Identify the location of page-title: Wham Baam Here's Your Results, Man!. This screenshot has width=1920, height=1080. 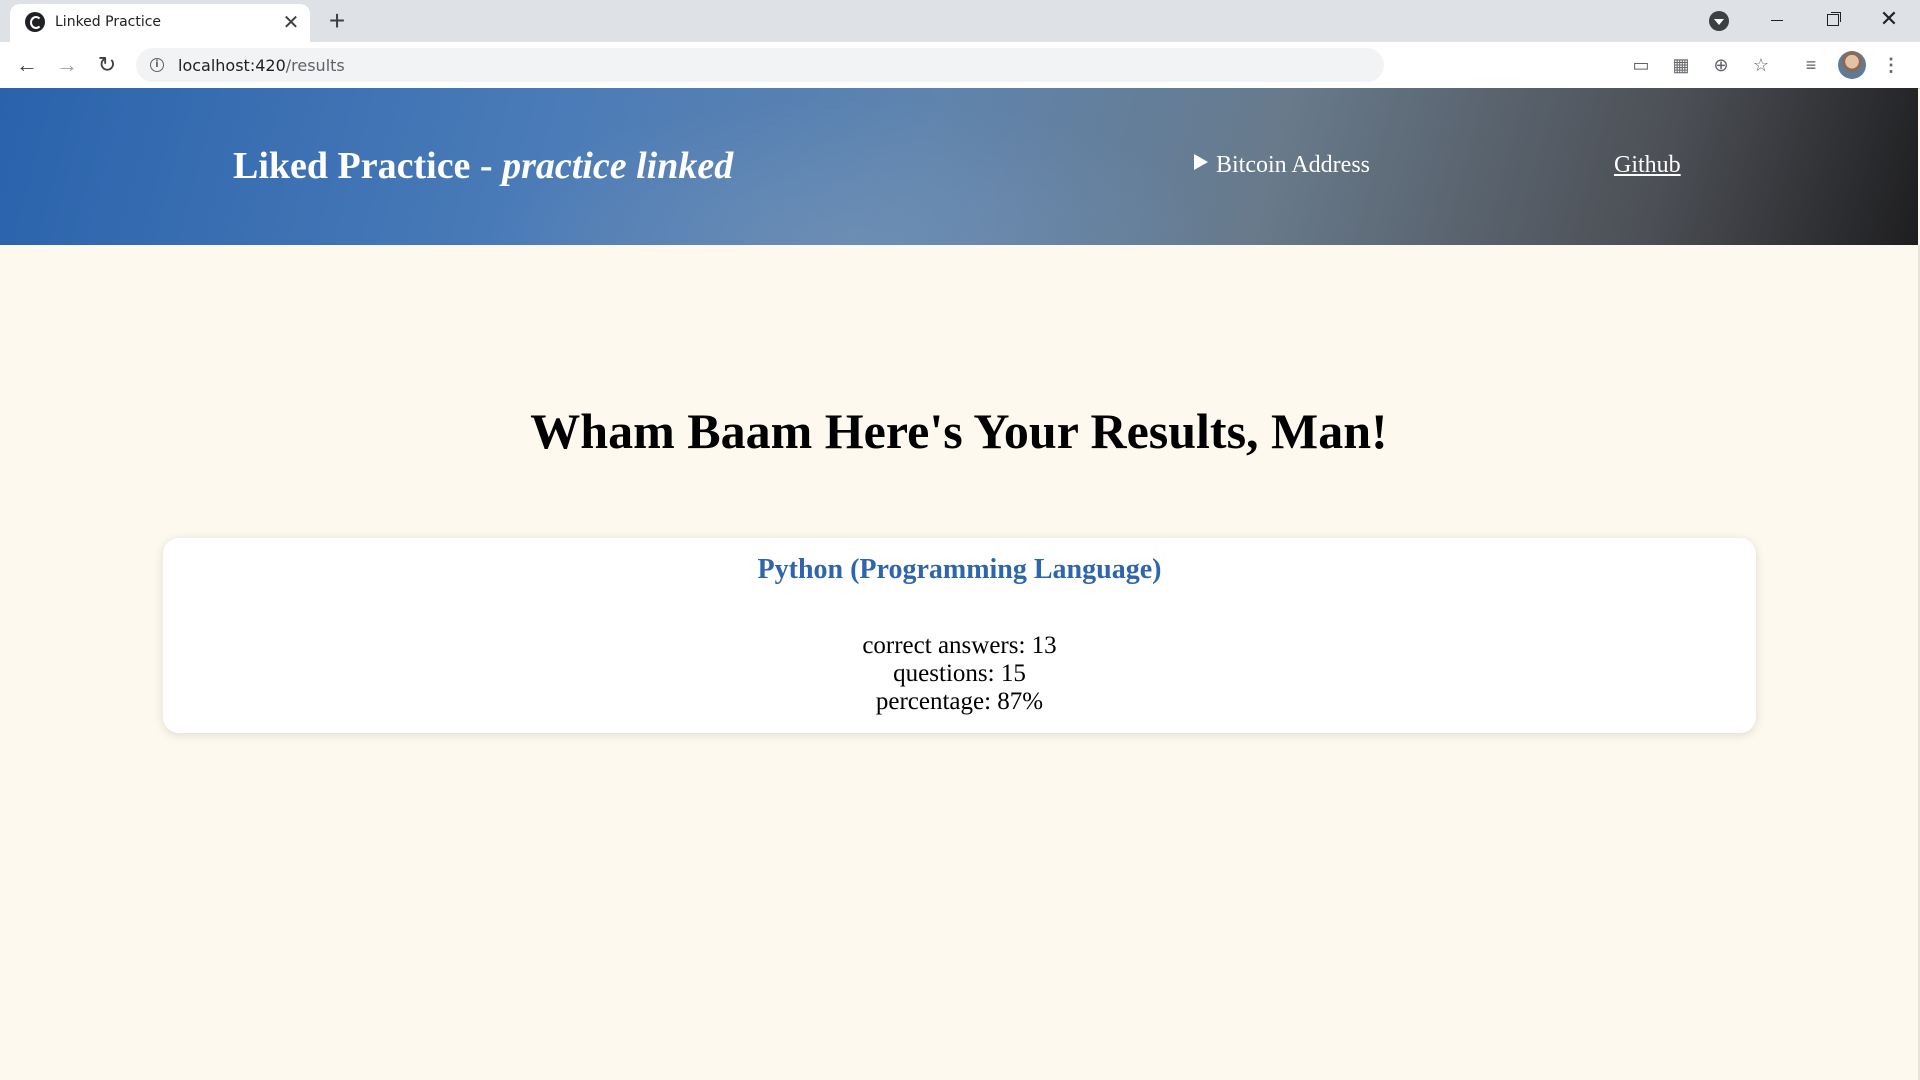
(959, 431).